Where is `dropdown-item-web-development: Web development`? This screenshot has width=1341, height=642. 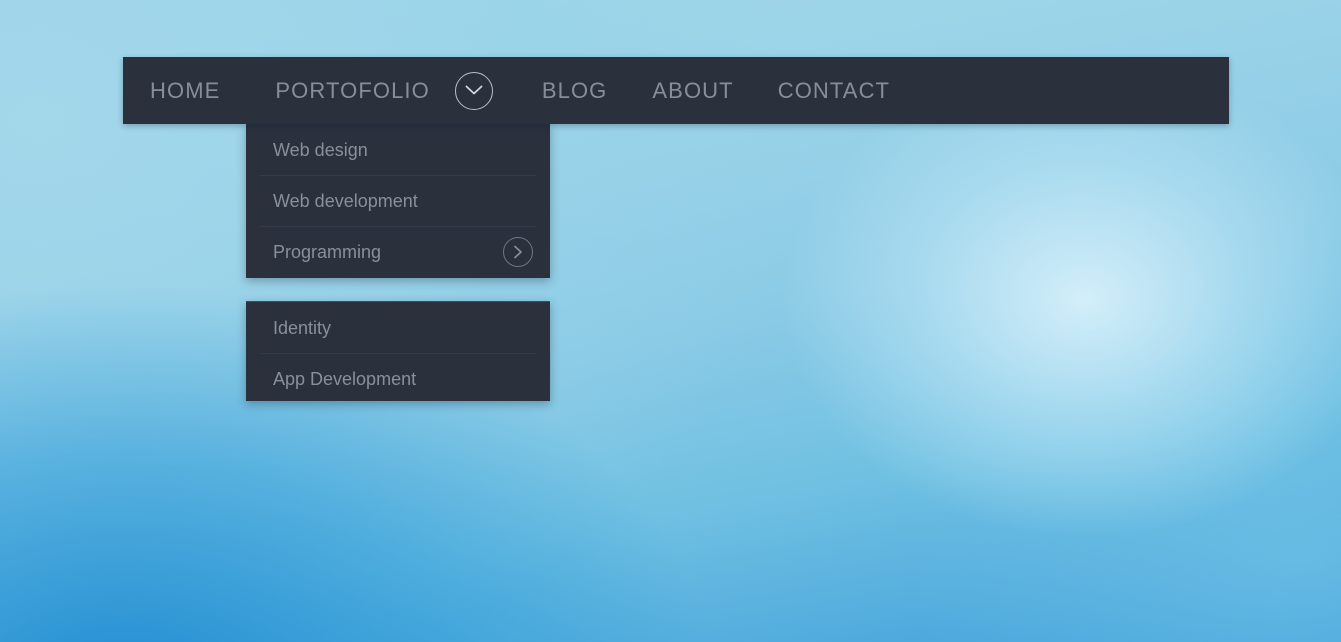
dropdown-item-web-development: Web development is located at coordinates (398, 200).